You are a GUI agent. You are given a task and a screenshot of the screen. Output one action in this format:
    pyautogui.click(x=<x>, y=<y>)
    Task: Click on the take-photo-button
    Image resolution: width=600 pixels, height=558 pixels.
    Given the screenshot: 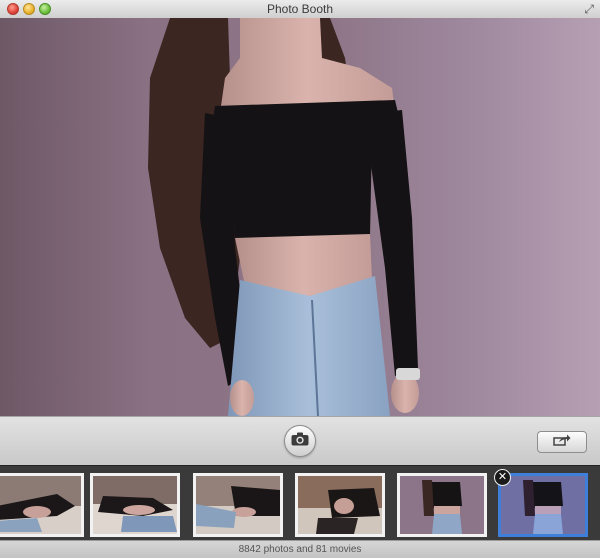 What is the action you would take?
    pyautogui.click(x=300, y=441)
    